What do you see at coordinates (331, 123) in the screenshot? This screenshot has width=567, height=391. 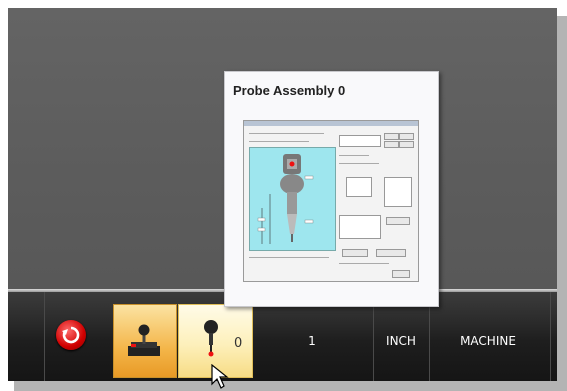 I see `preview-titlebar` at bounding box center [331, 123].